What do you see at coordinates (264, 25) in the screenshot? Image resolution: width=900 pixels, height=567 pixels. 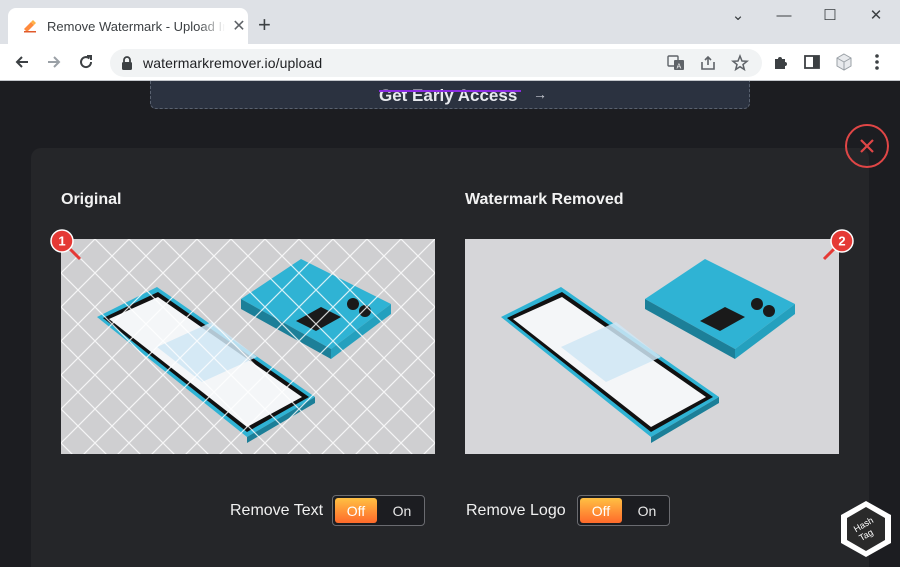 I see `new-tab-button: +` at bounding box center [264, 25].